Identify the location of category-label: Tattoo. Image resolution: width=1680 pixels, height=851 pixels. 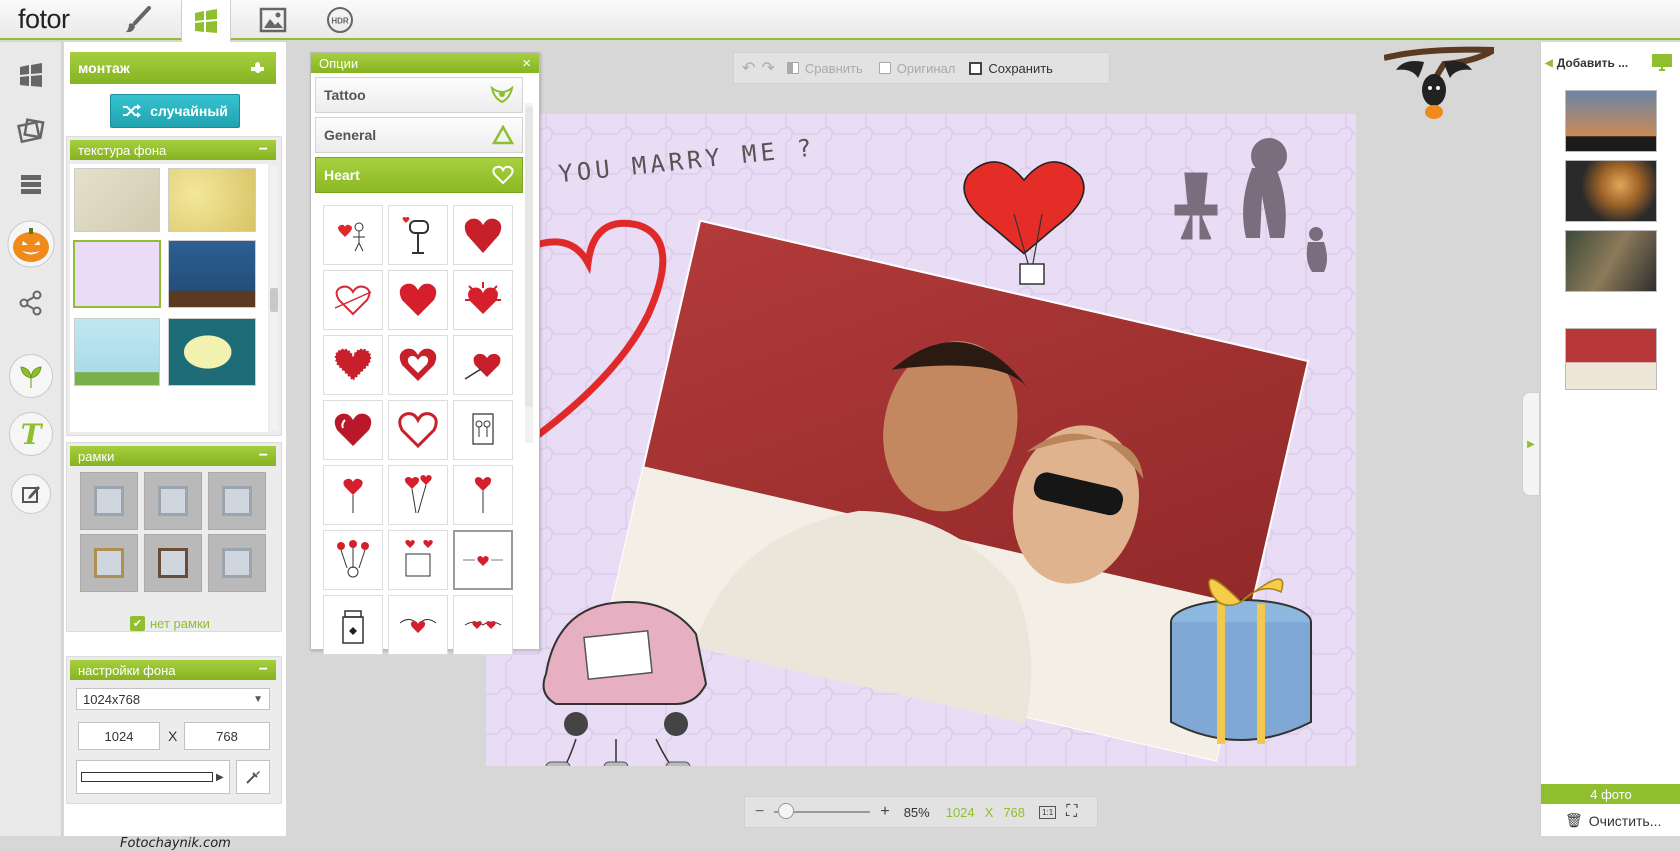
(345, 95).